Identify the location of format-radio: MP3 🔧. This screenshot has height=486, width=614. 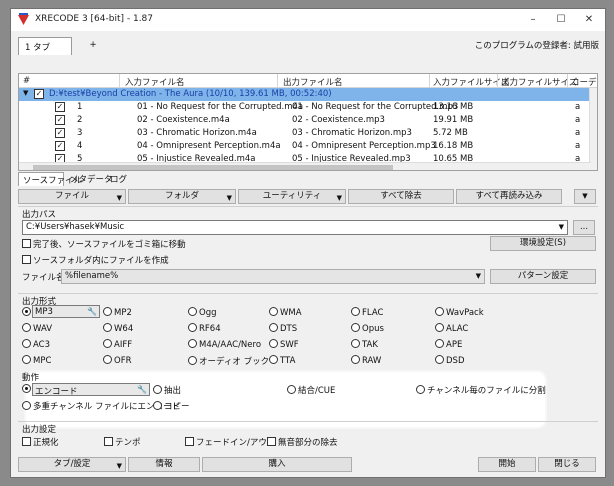
(61, 311).